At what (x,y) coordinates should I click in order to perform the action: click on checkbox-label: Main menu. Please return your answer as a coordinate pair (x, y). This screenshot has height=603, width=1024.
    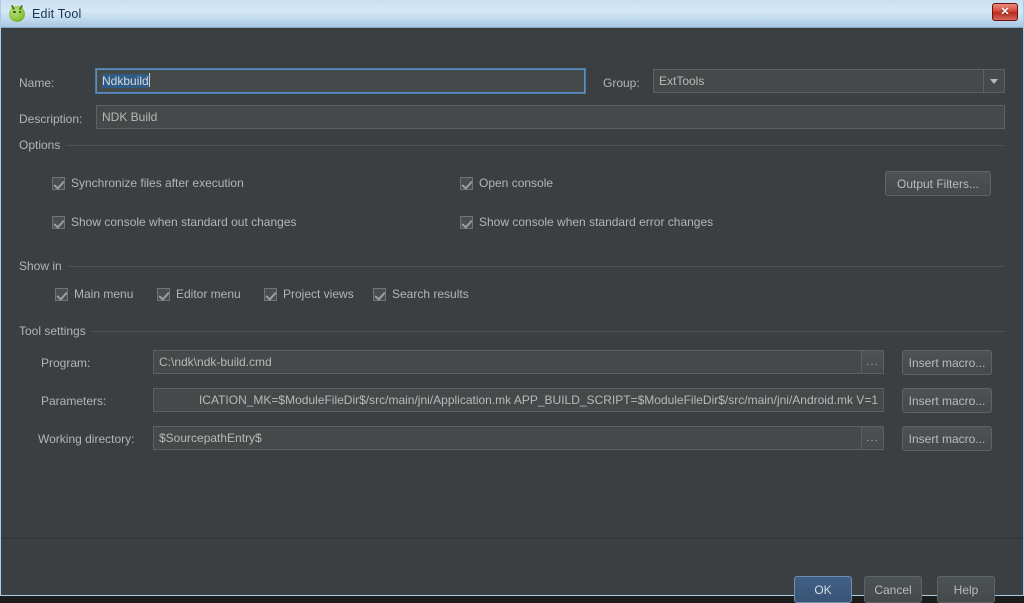
    Looking at the image, I should click on (104, 294).